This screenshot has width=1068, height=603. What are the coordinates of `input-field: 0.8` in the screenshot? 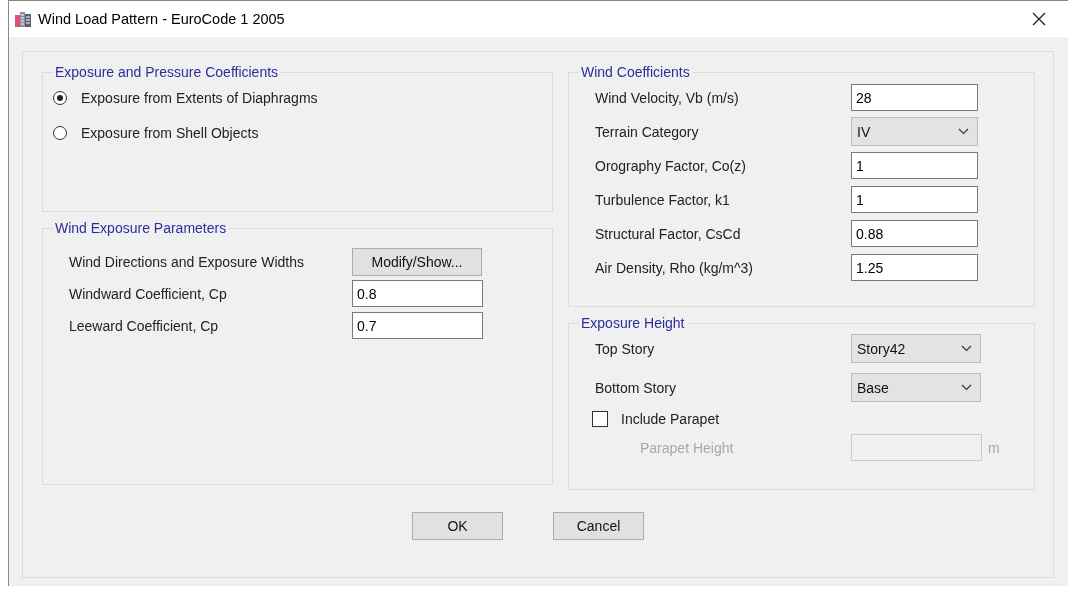 It's located at (417, 293).